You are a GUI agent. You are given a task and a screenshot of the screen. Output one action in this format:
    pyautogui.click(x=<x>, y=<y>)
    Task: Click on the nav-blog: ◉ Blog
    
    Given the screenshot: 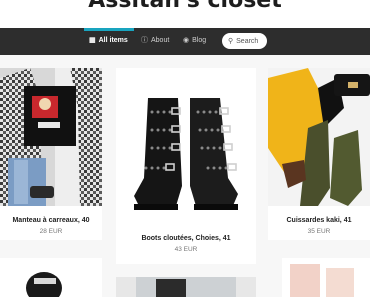 What is the action you would take?
    pyautogui.click(x=194, y=40)
    